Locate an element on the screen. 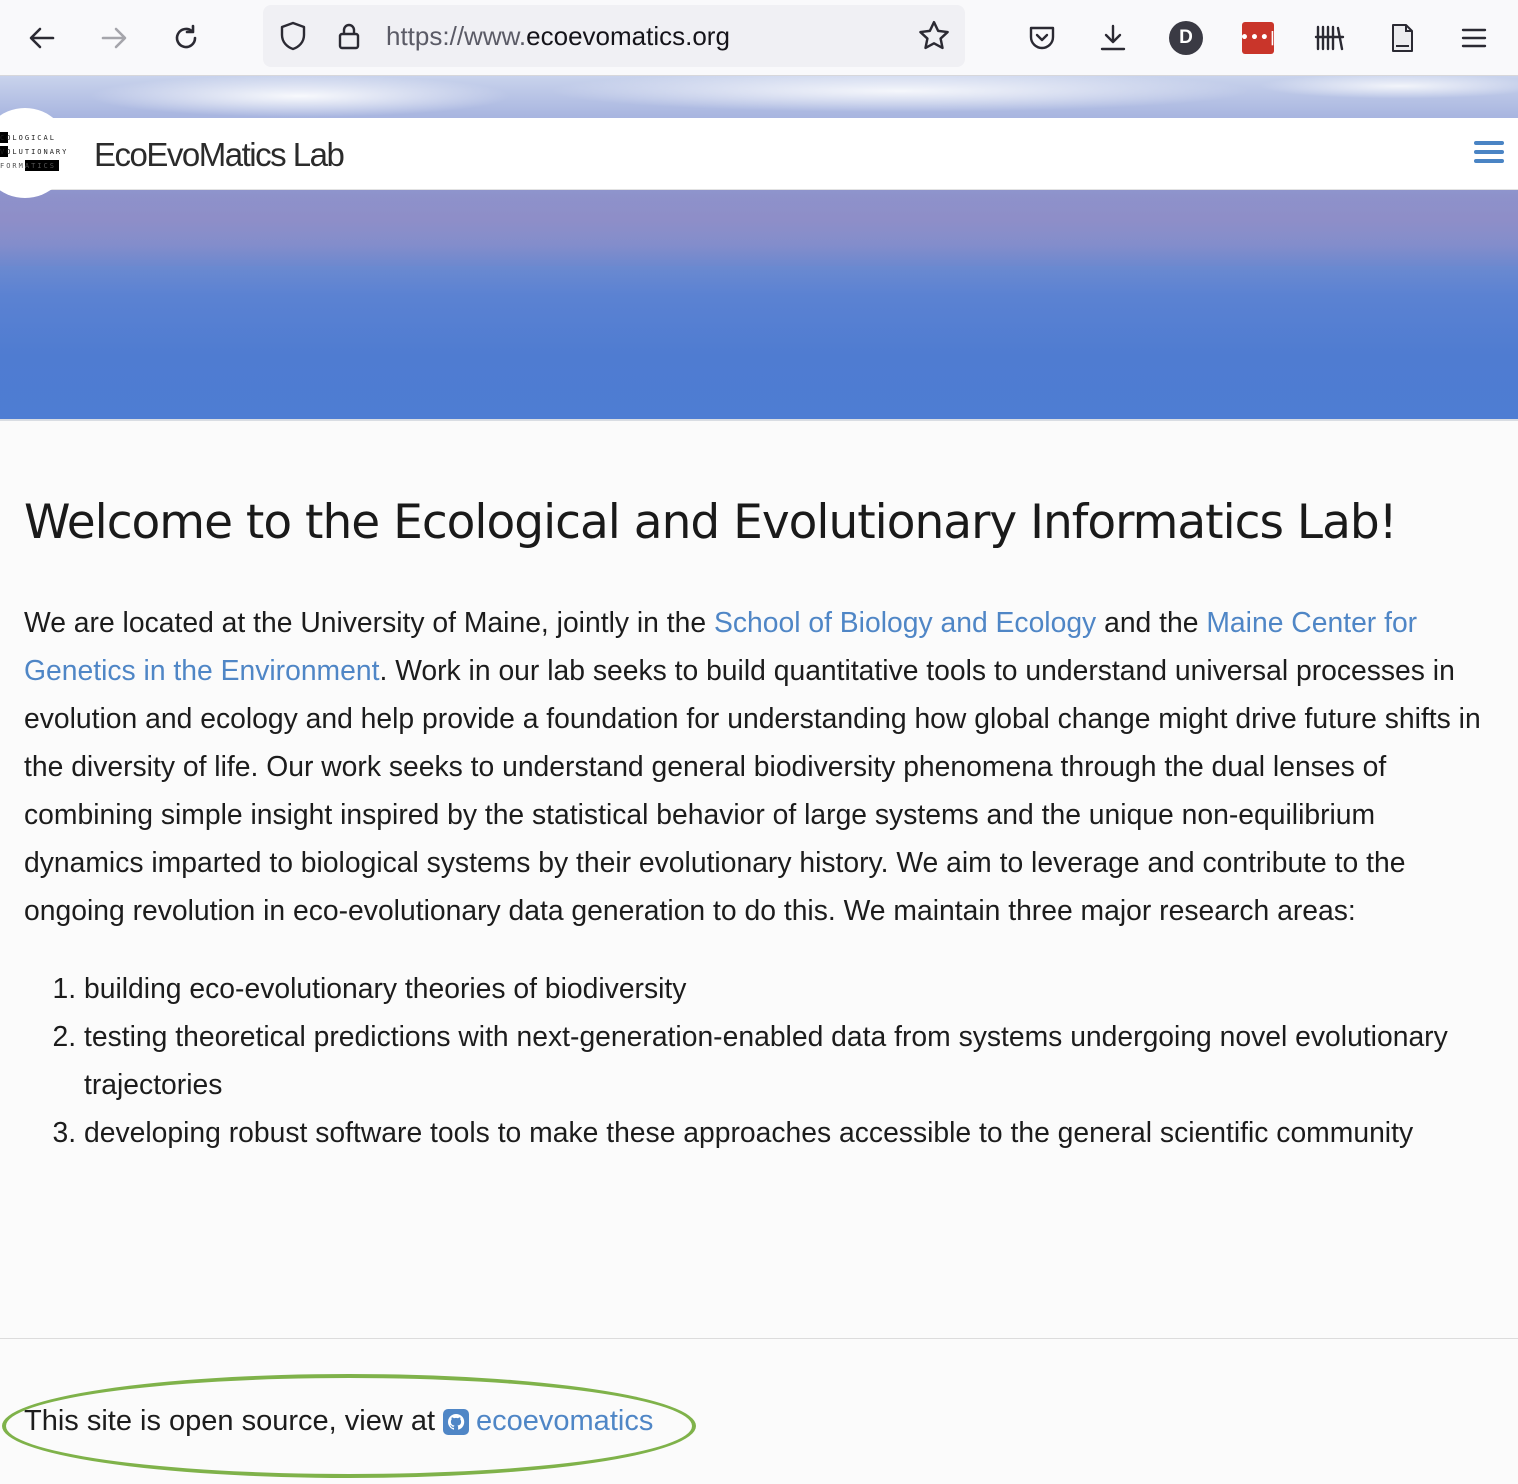 This screenshot has height=1484, width=1518. back-button is located at coordinates (42, 38).